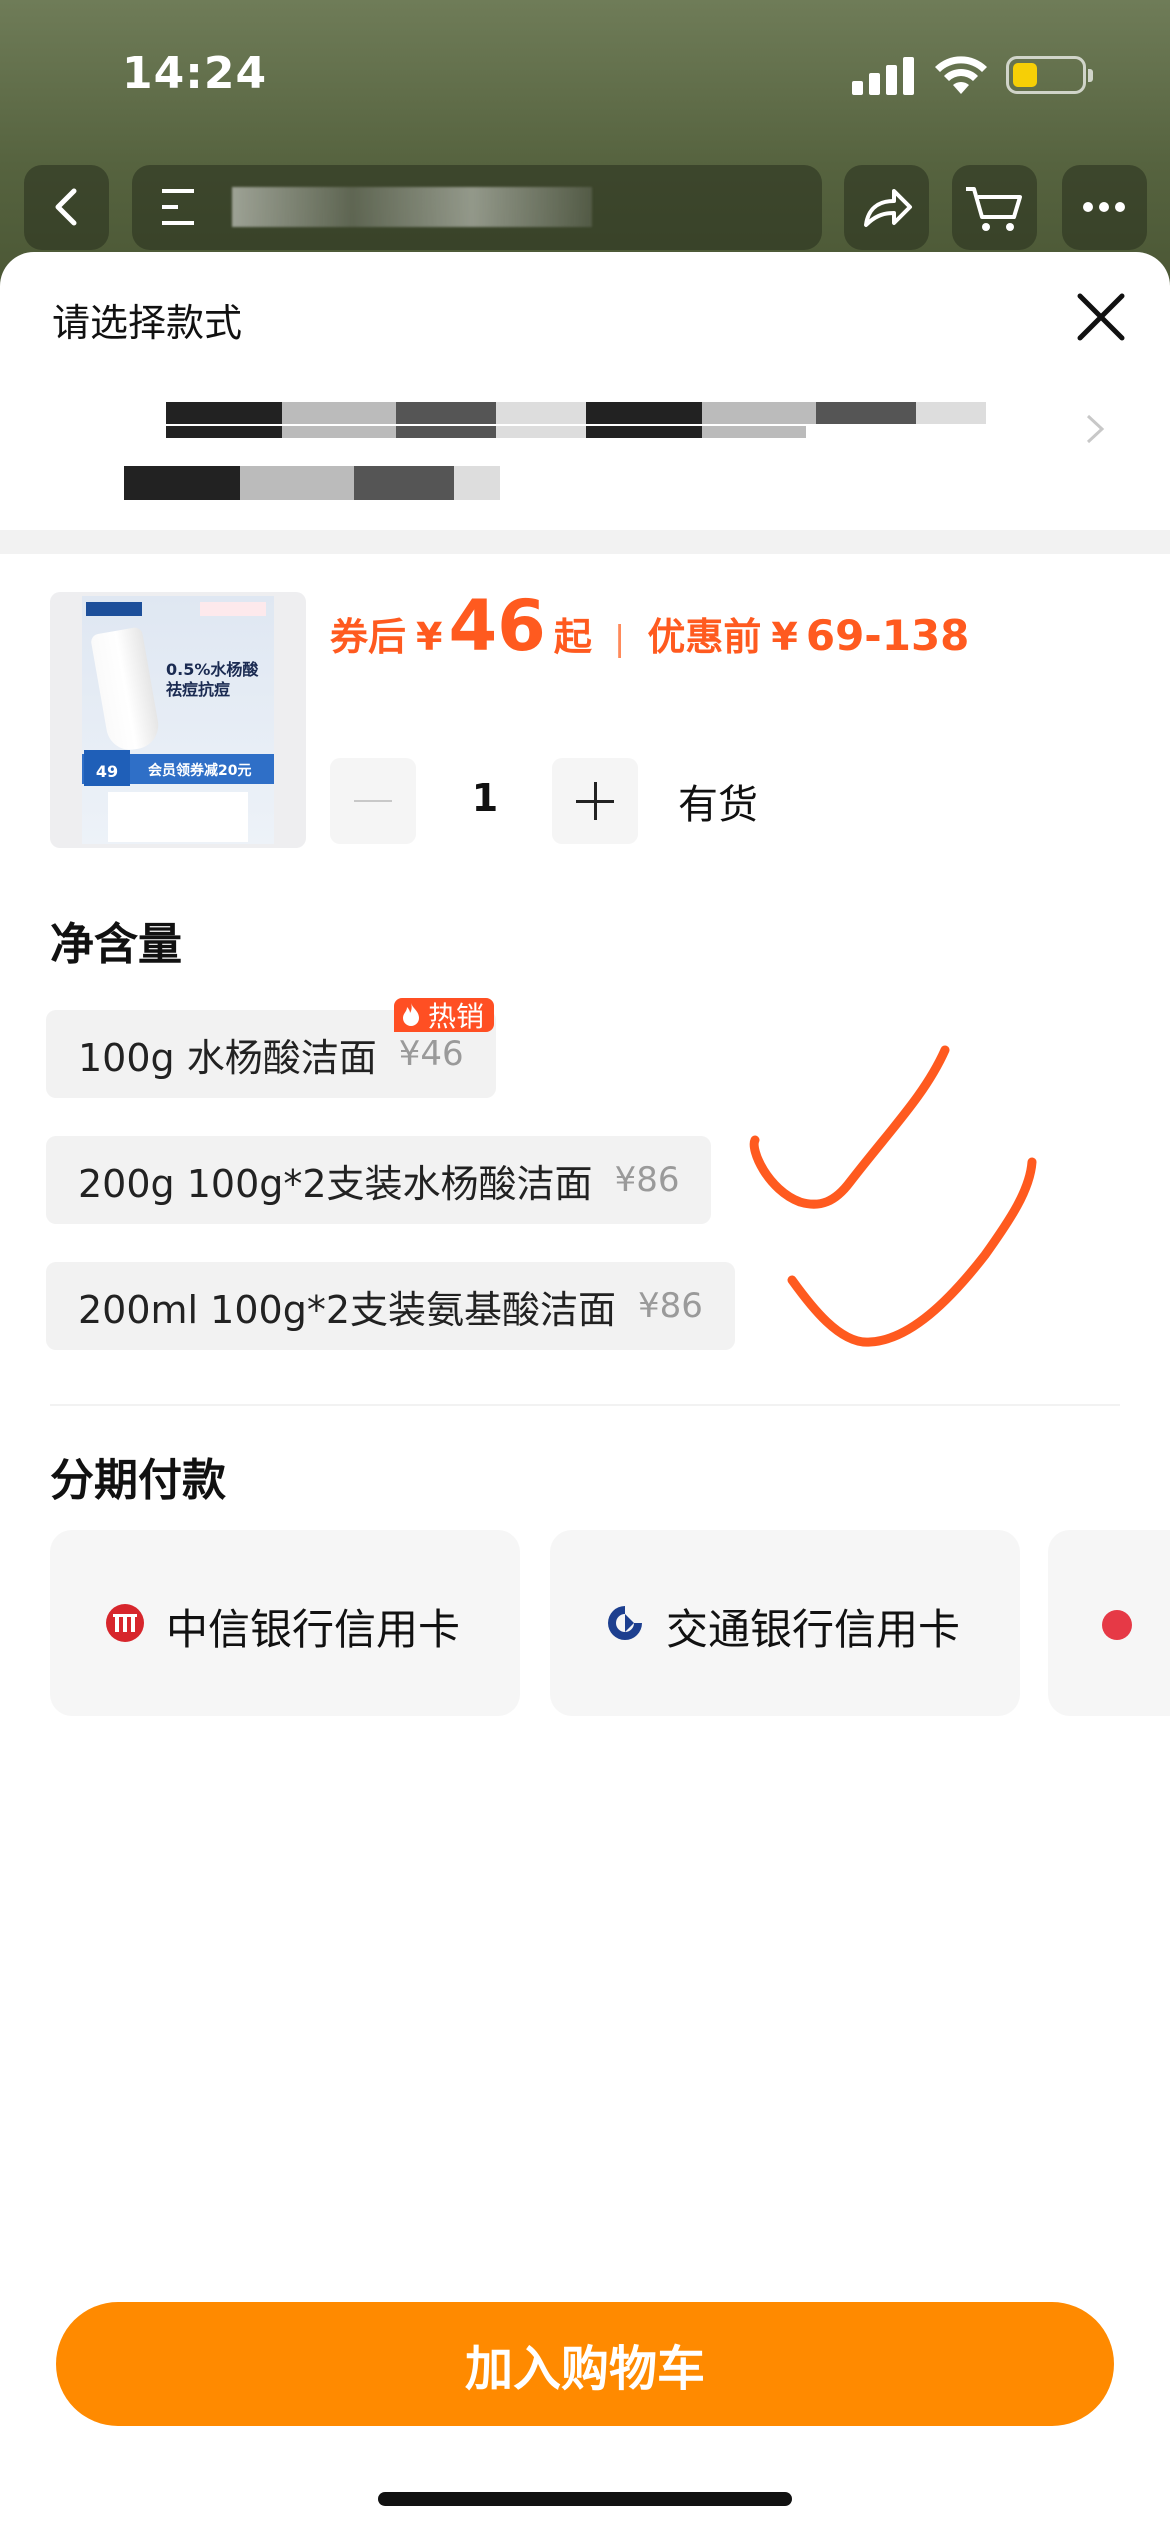 This screenshot has width=1170, height=2532. What do you see at coordinates (116, 944) in the screenshot?
I see `spec-section-title: 净含量` at bounding box center [116, 944].